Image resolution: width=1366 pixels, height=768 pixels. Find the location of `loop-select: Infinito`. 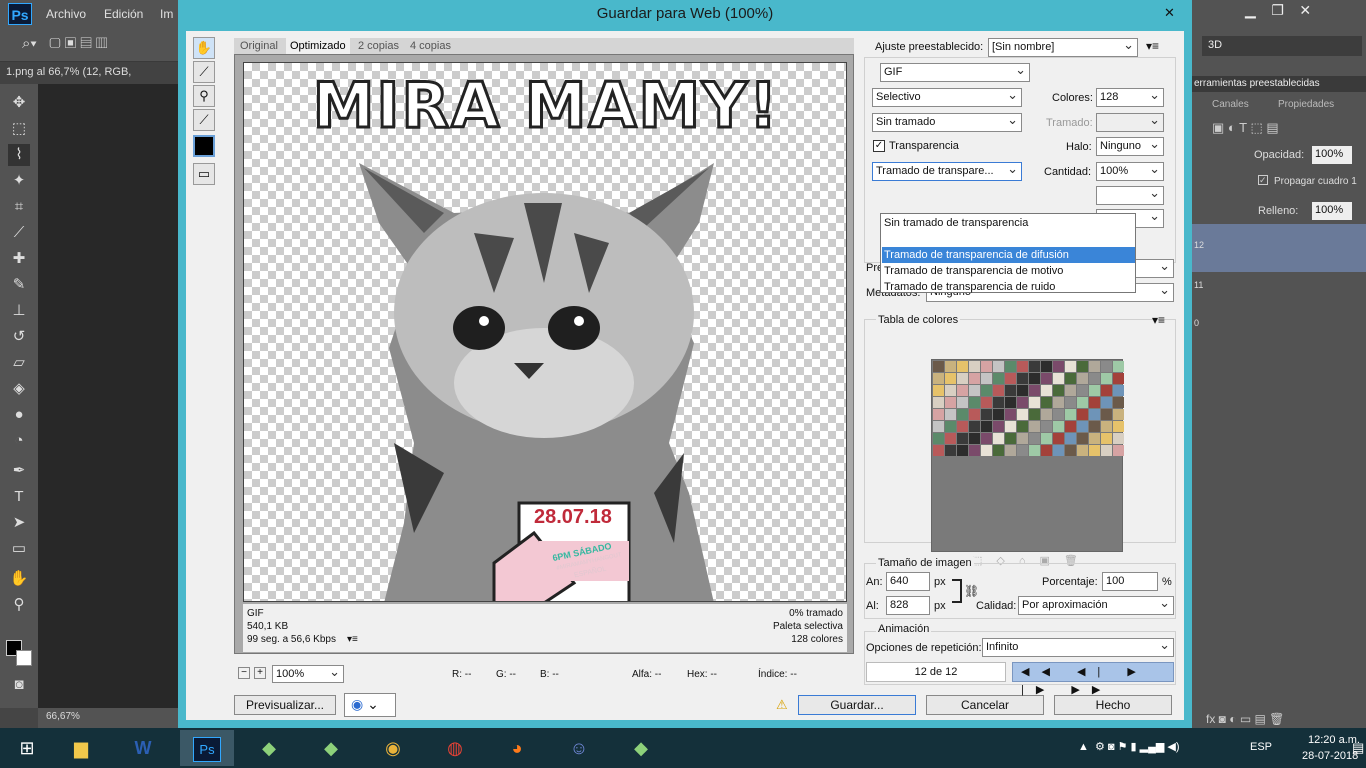

loop-select: Infinito is located at coordinates (1078, 647).